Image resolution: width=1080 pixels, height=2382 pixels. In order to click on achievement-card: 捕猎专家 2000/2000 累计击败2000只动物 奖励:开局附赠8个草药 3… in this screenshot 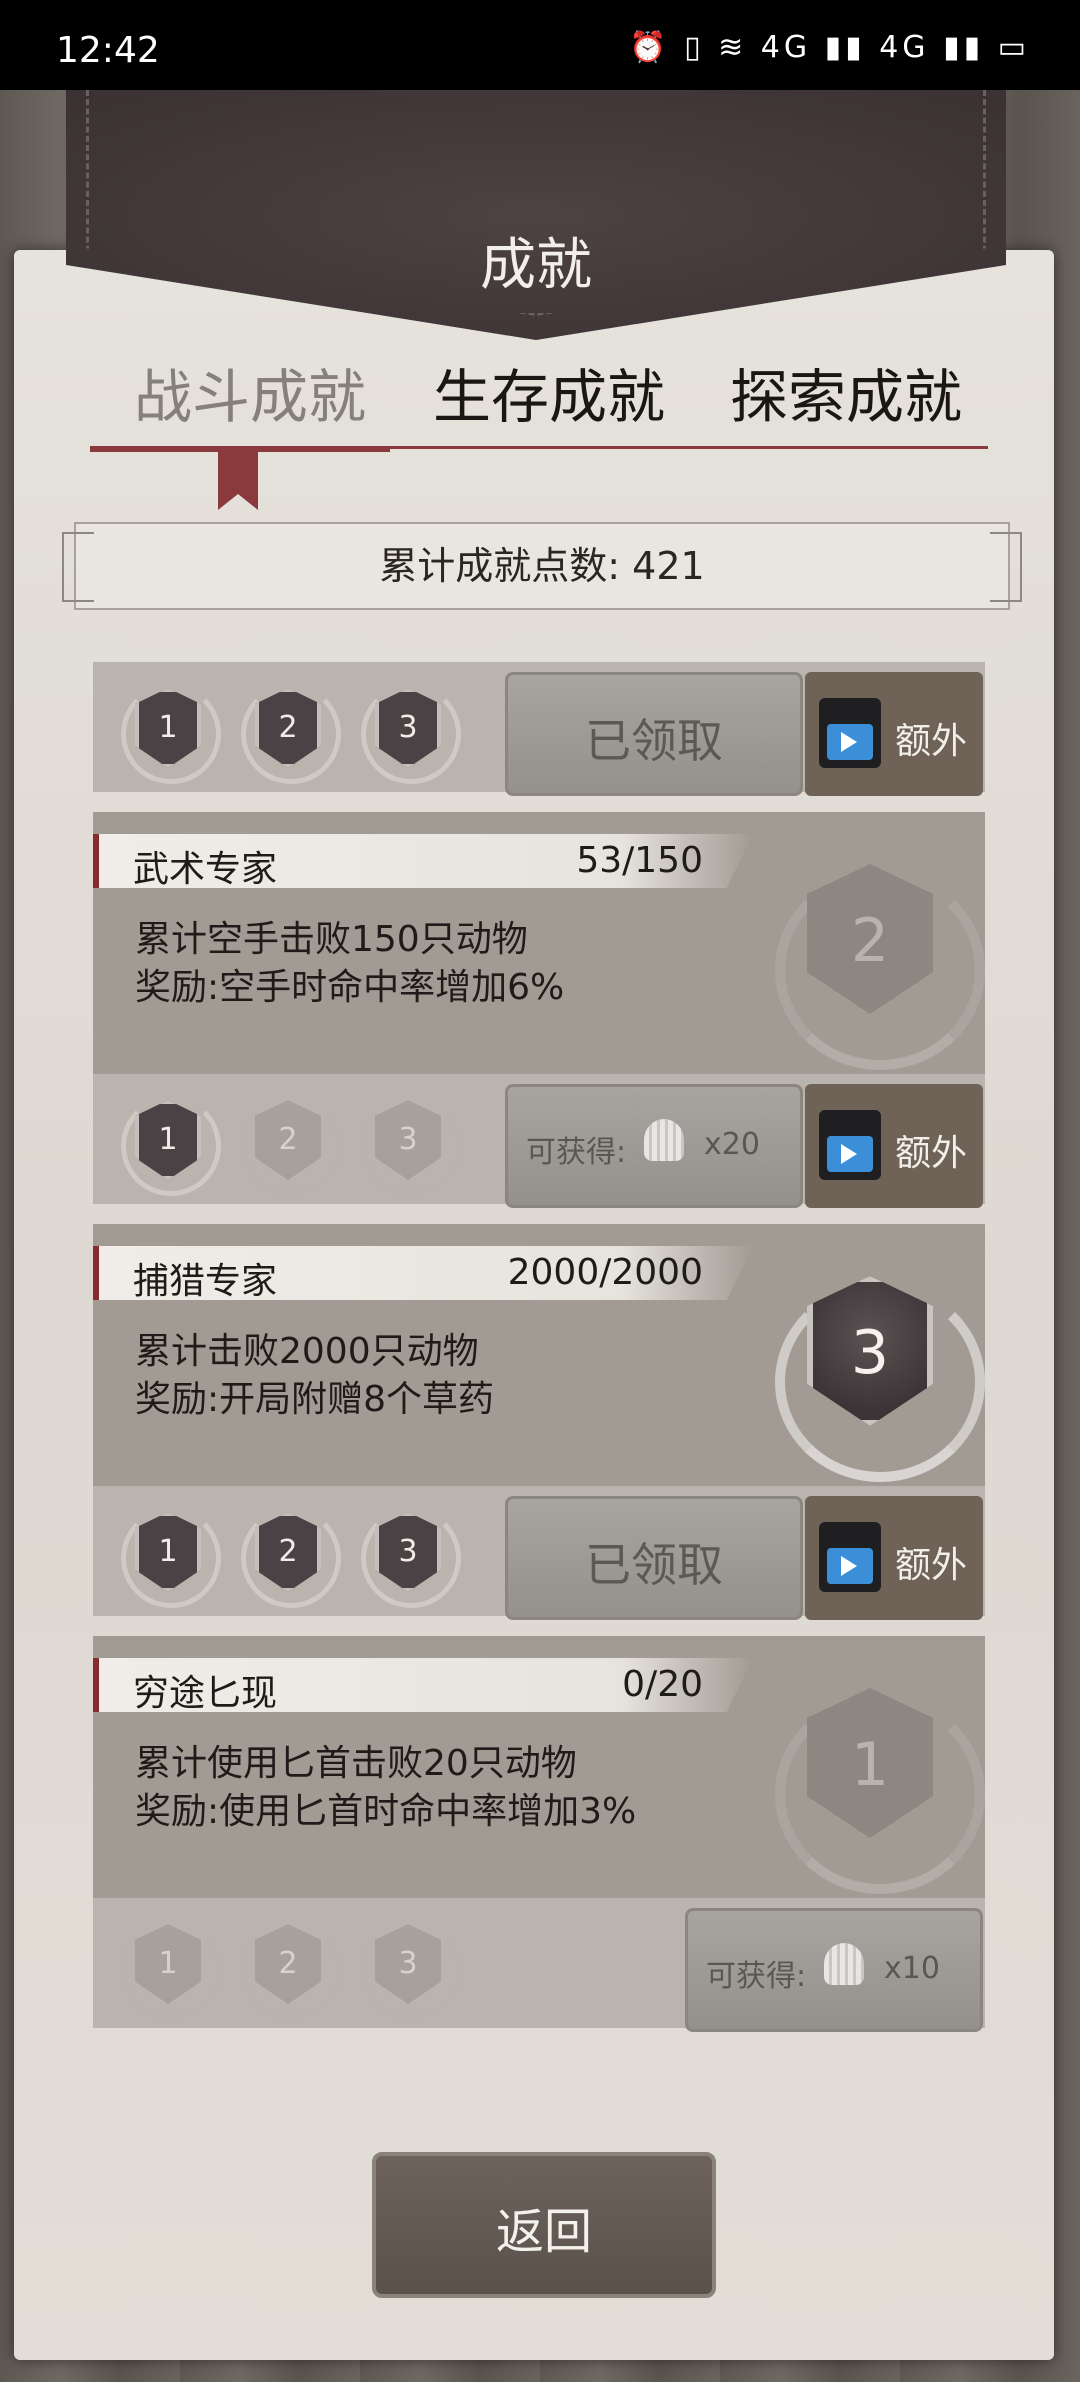, I will do `click(539, 1422)`.